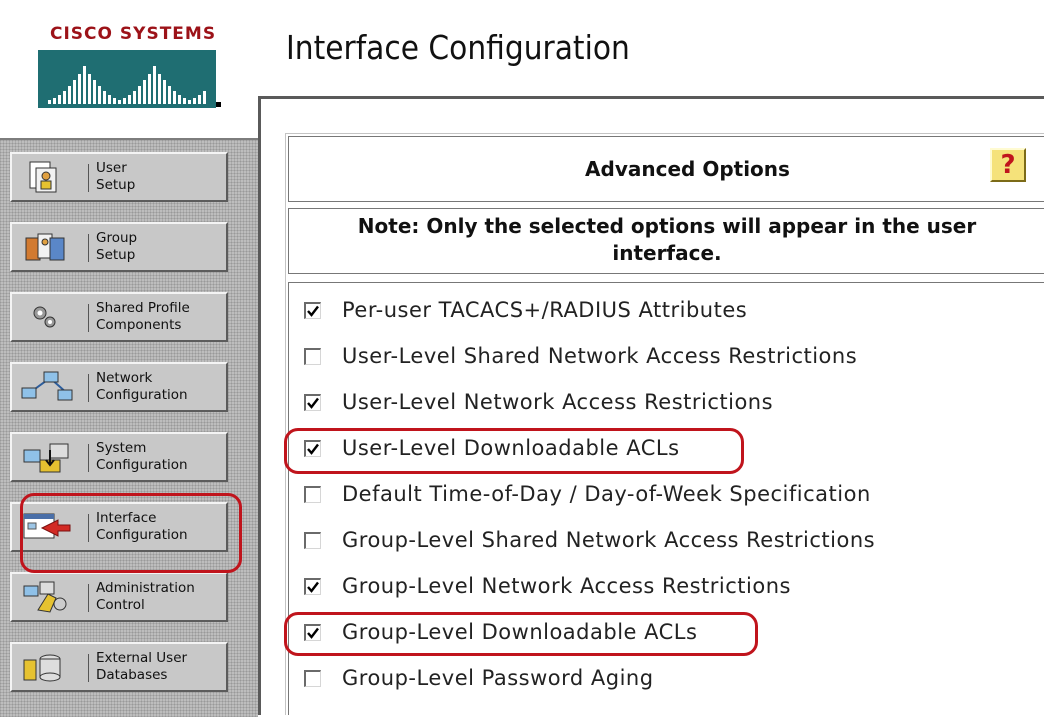 This screenshot has height=717, width=1044. Describe the element at coordinates (45, 597) in the screenshot. I see `admin-control-icon` at that location.